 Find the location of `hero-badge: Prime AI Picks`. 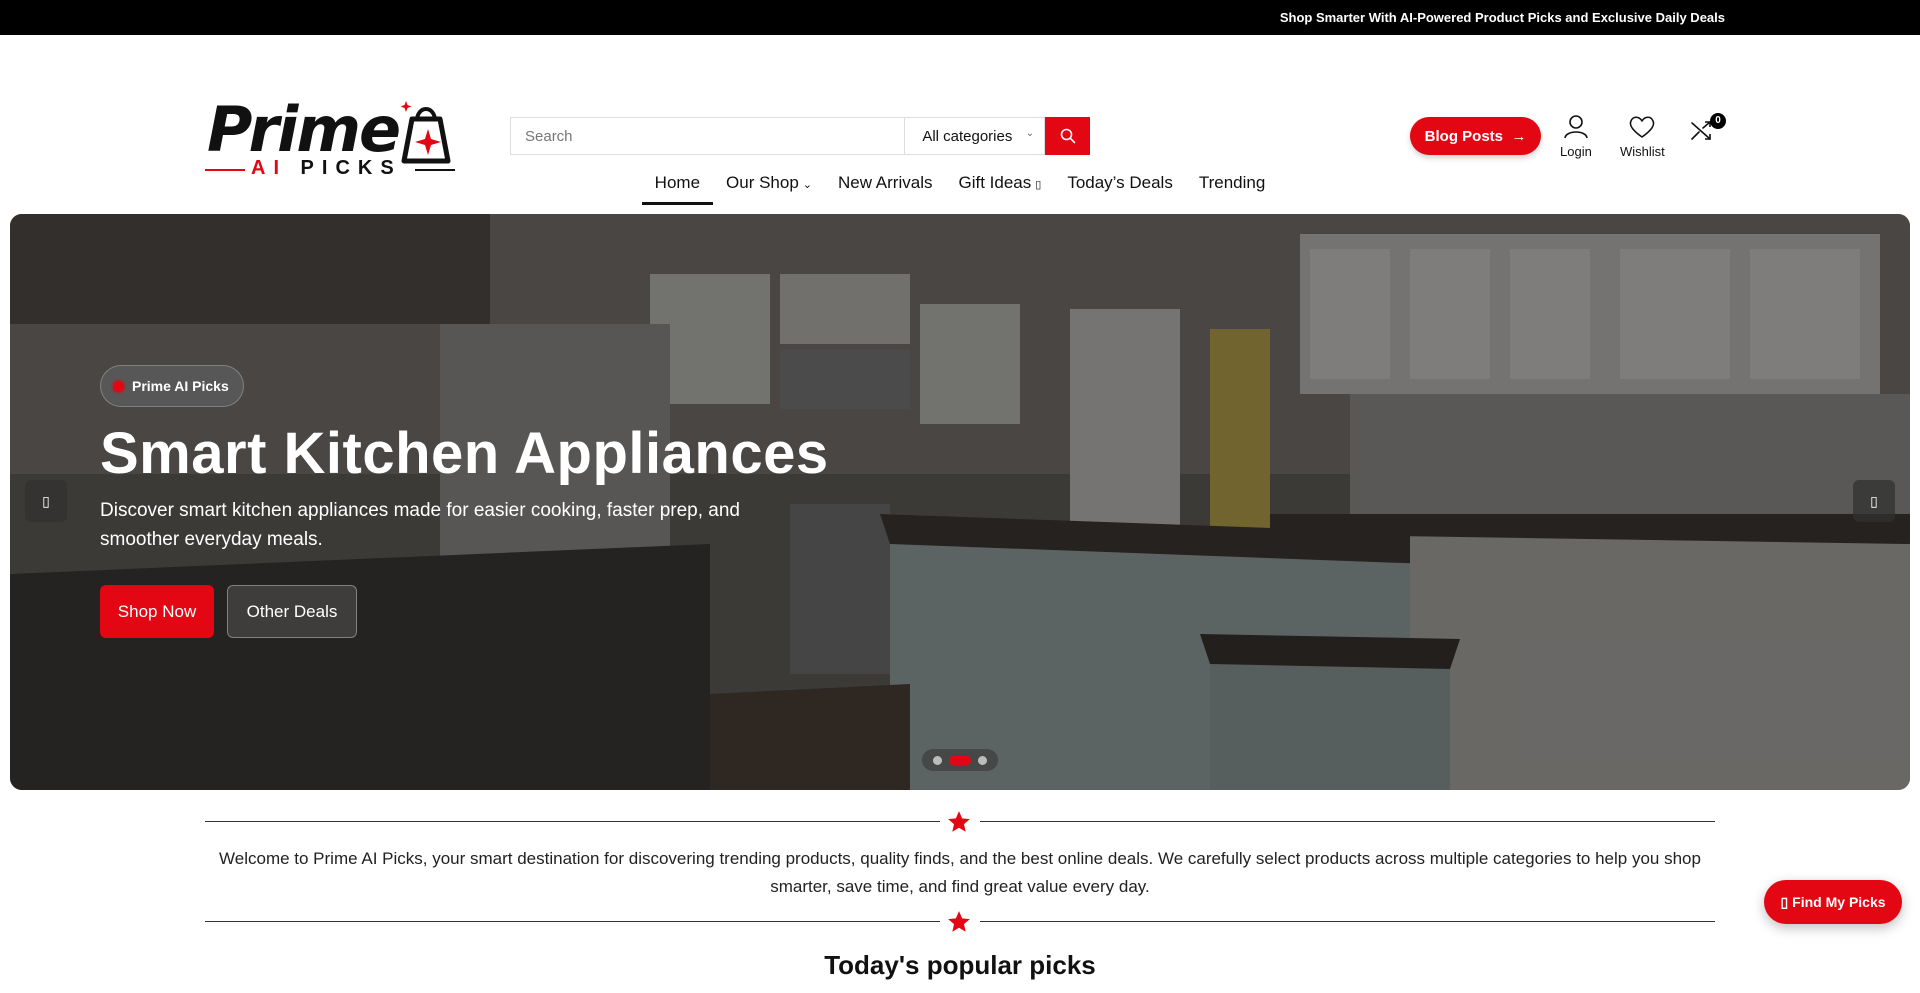

hero-badge: Prime AI Picks is located at coordinates (172, 386).